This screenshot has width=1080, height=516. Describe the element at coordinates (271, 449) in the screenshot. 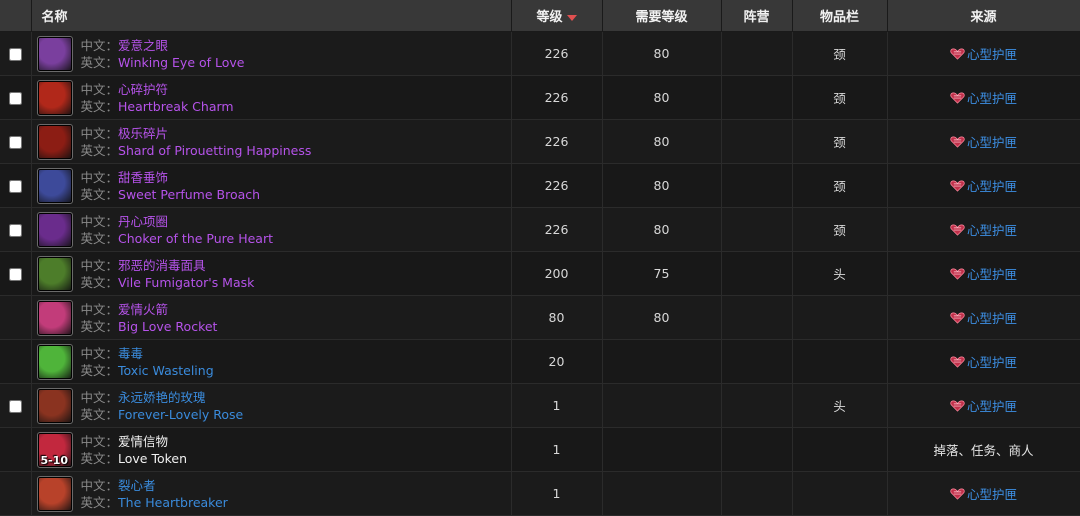

I see `name-cell: 5-10 中文：爱情信物 英文：Love Token` at that location.